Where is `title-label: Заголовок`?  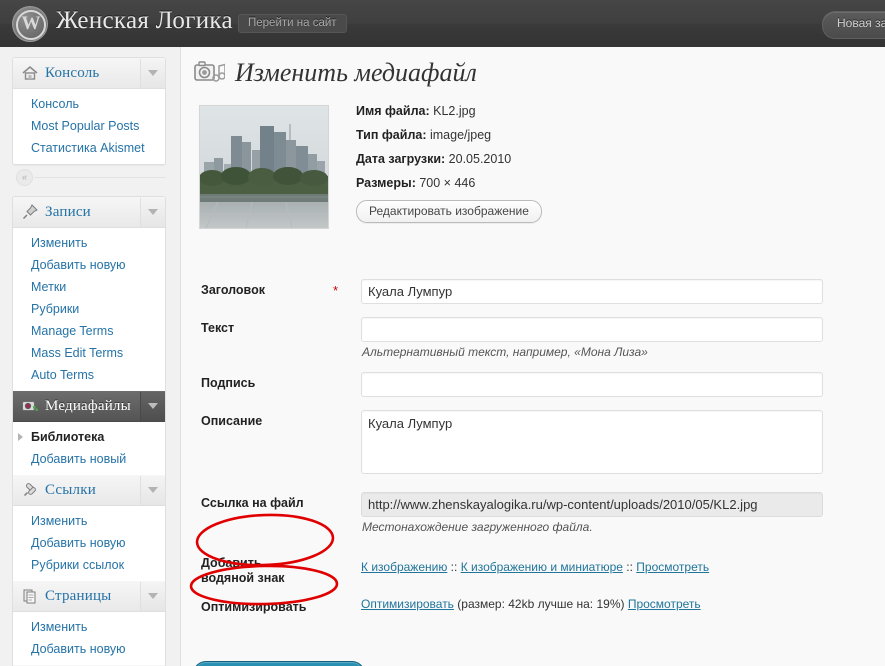
title-label: Заголовок is located at coordinates (233, 290).